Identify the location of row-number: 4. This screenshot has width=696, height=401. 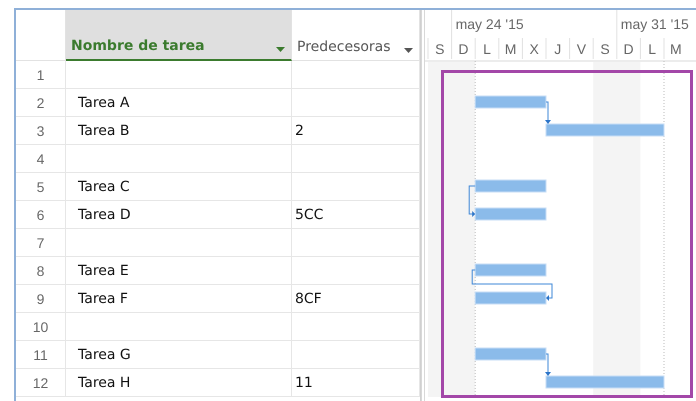
(41, 159).